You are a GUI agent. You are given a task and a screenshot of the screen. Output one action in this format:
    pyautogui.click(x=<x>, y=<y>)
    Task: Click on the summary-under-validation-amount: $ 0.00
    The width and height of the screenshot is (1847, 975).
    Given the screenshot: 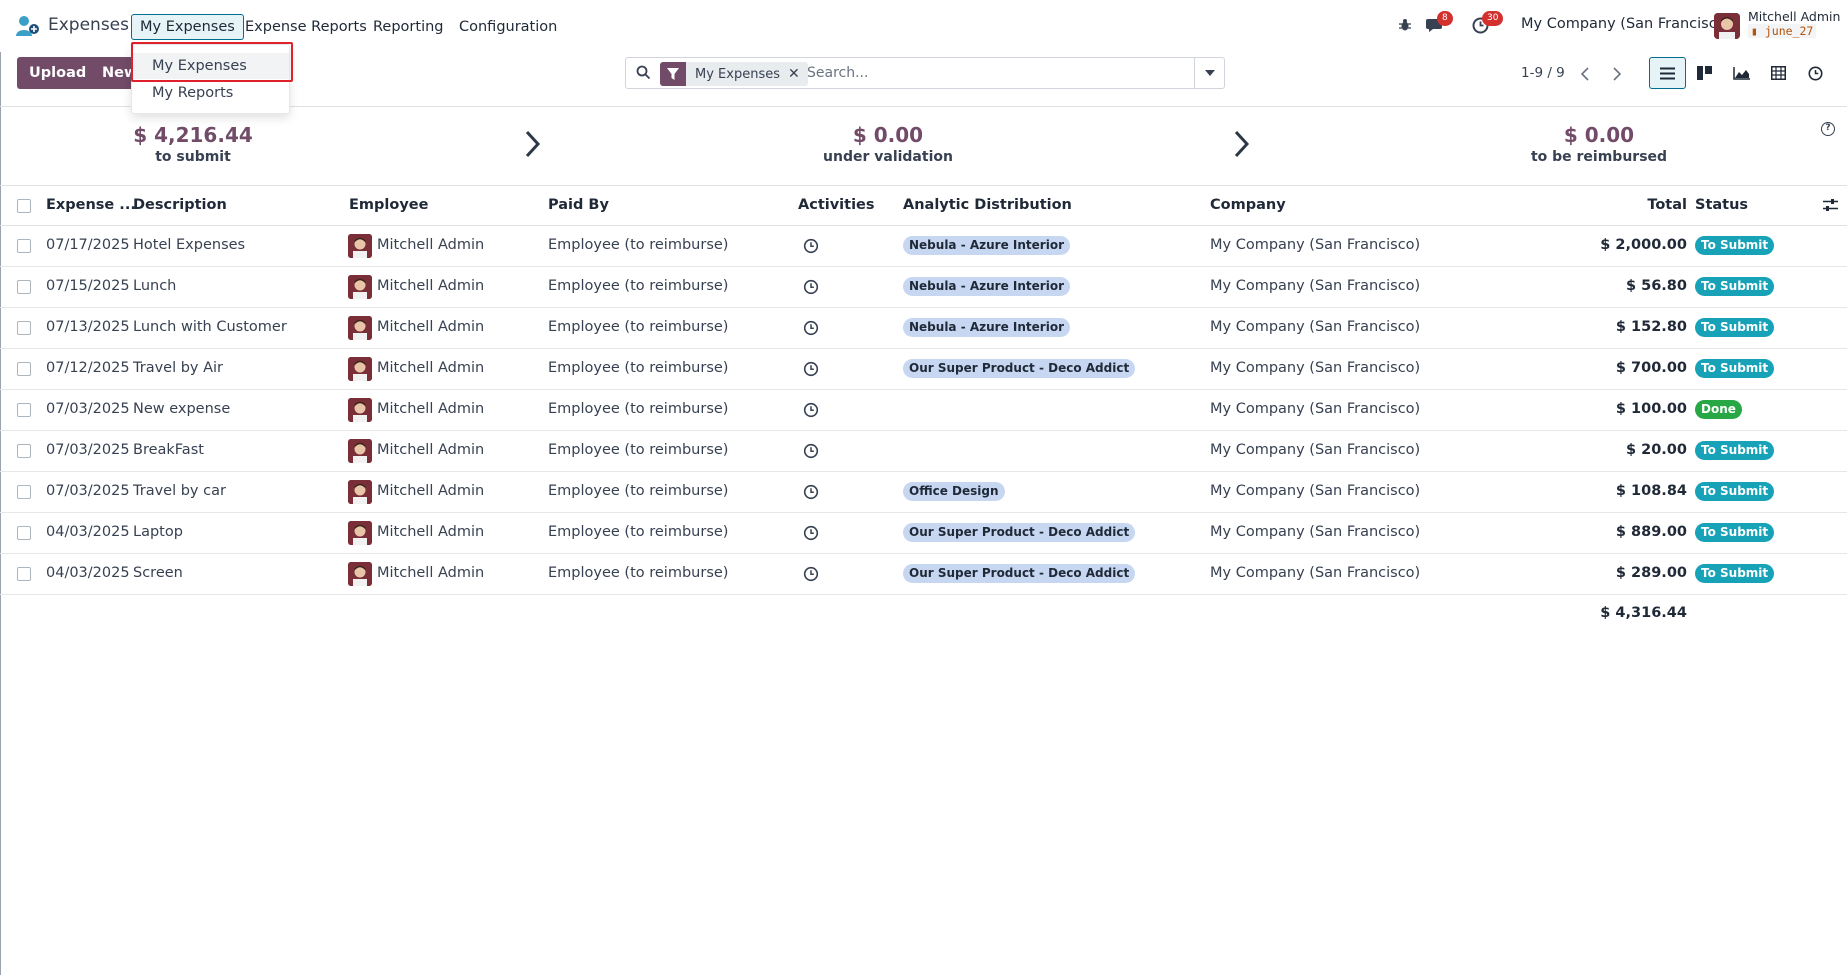 What is the action you would take?
    pyautogui.click(x=888, y=135)
    